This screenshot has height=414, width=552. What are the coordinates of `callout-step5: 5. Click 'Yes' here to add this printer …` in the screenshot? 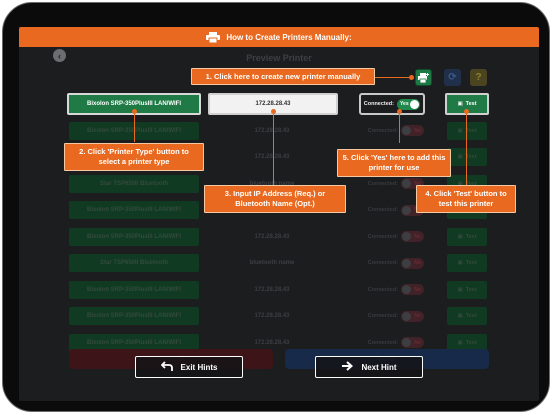 It's located at (394, 163).